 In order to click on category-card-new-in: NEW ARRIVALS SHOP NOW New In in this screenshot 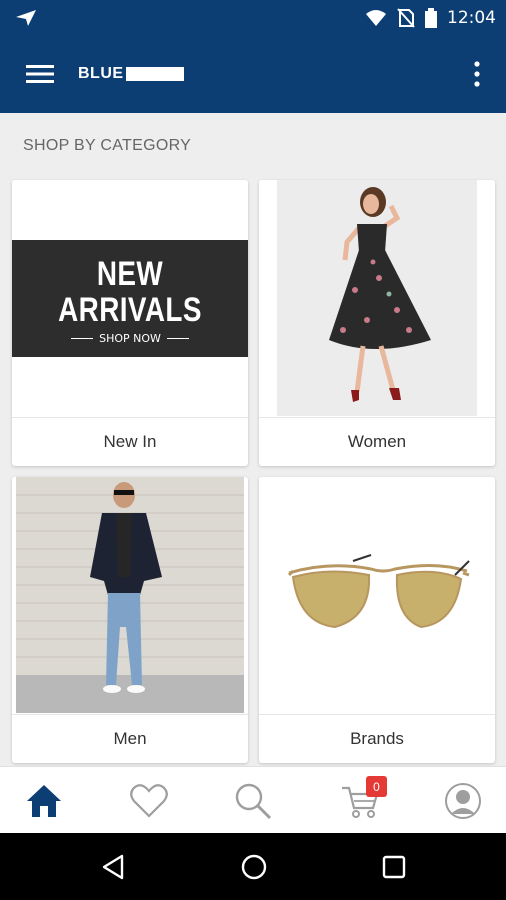, I will do `click(130, 323)`.